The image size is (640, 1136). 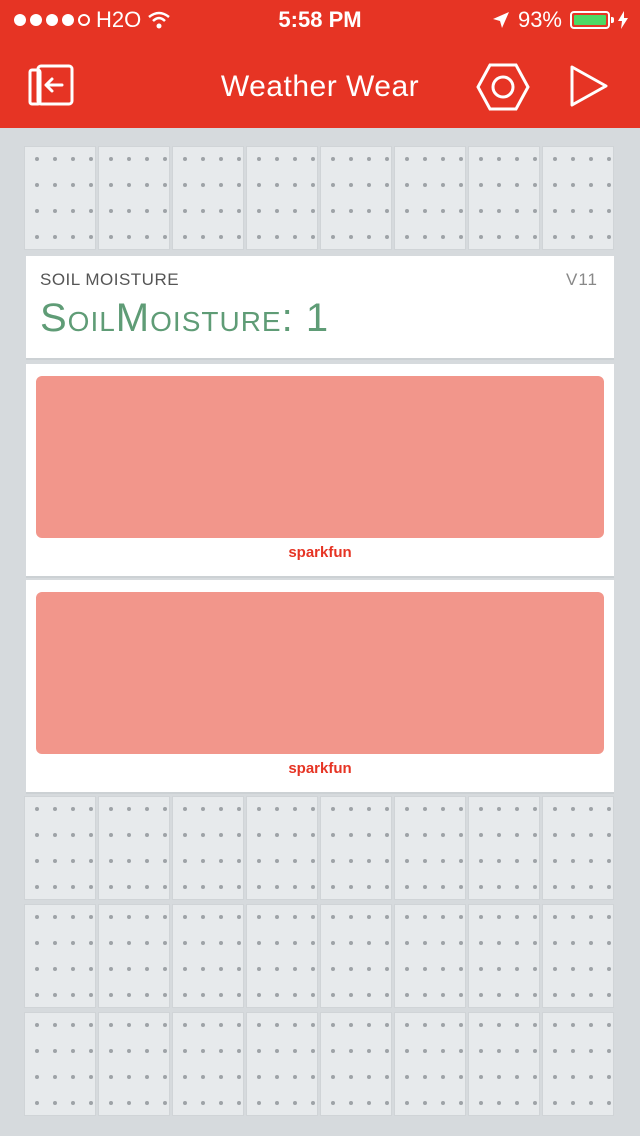 What do you see at coordinates (320, 20) in the screenshot?
I see `status-bar: H2O 5:58 PM 93%` at bounding box center [320, 20].